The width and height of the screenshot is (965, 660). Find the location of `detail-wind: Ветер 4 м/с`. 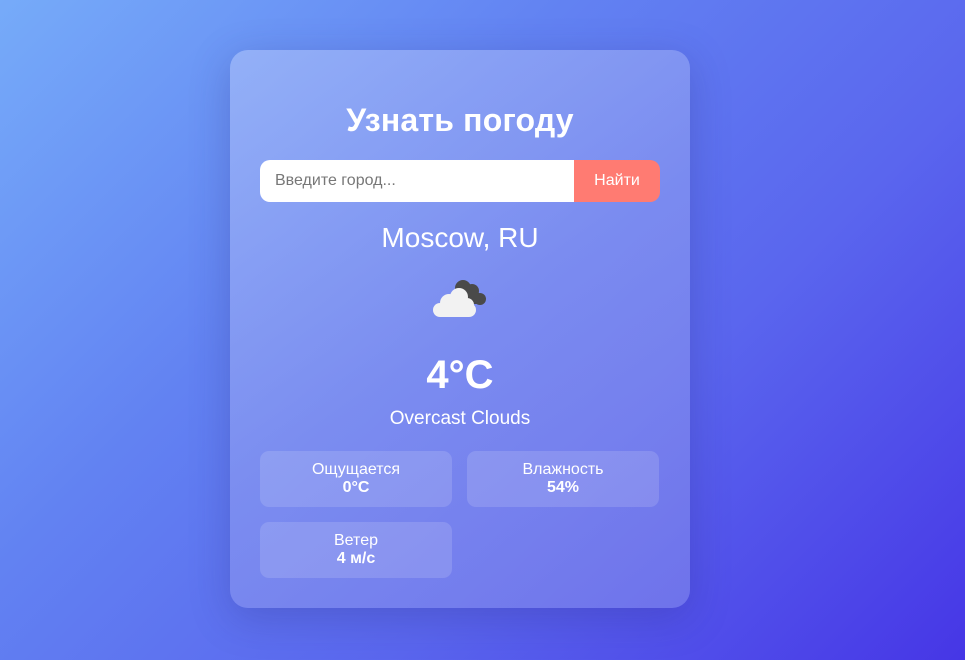

detail-wind: Ветер 4 м/с is located at coordinates (356, 550).